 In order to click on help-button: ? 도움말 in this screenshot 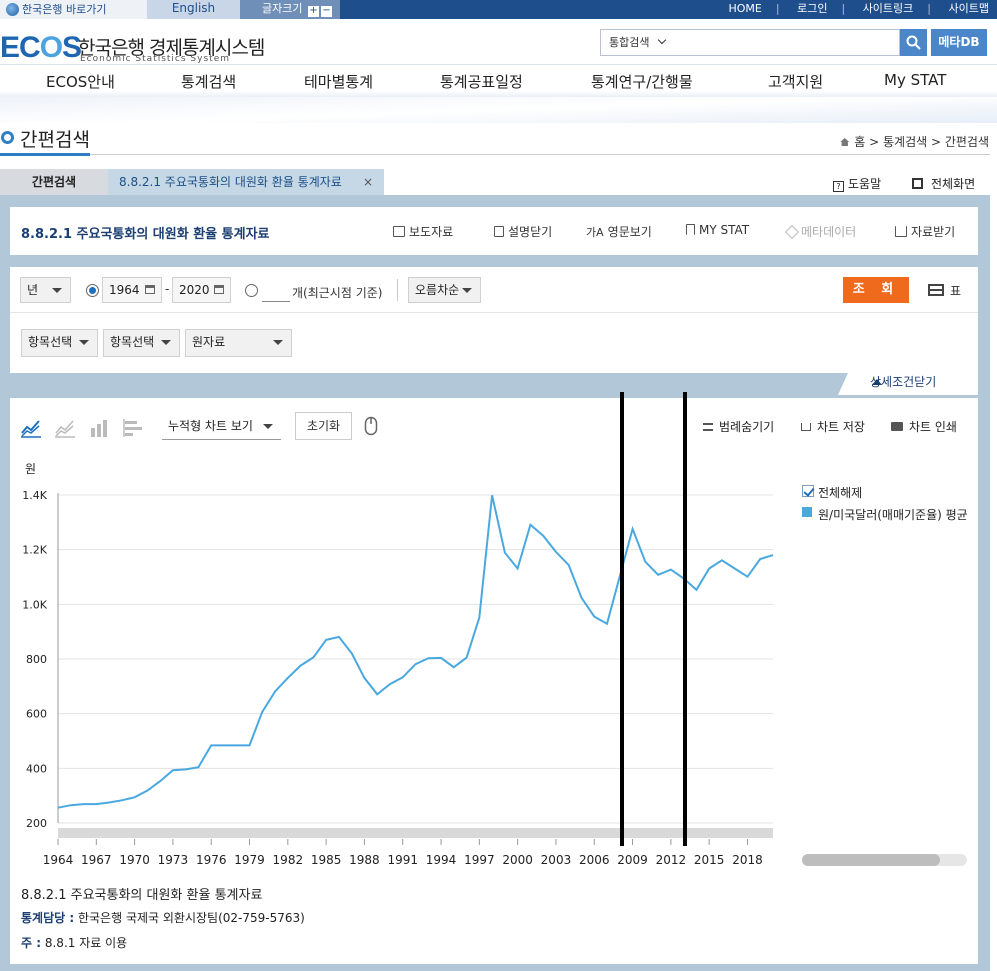, I will do `click(857, 183)`.